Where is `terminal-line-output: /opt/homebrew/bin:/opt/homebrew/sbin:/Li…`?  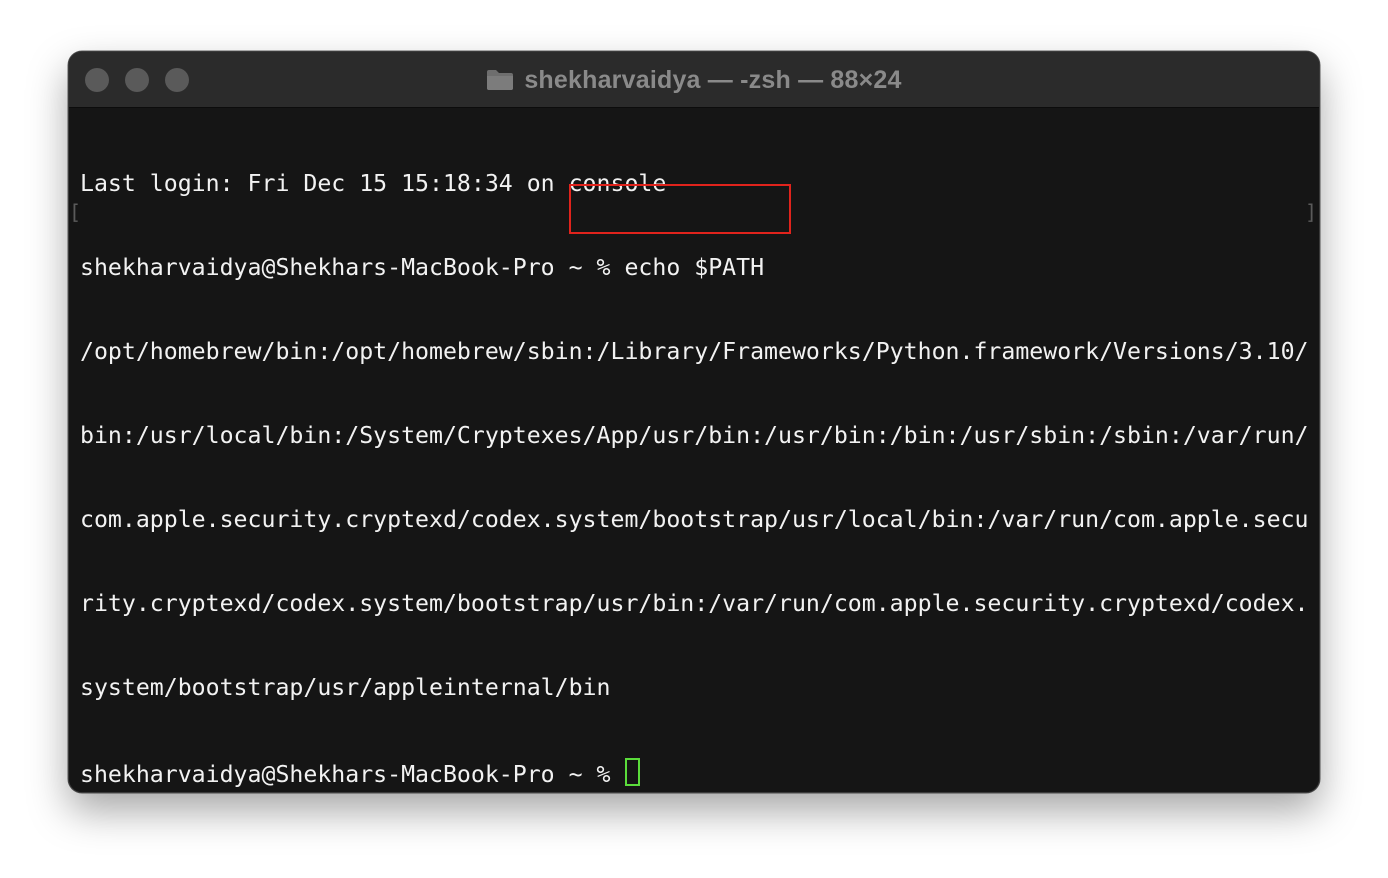
terminal-line-output: /opt/homebrew/bin:/opt/homebrew/sbin:/Li… is located at coordinates (694, 351).